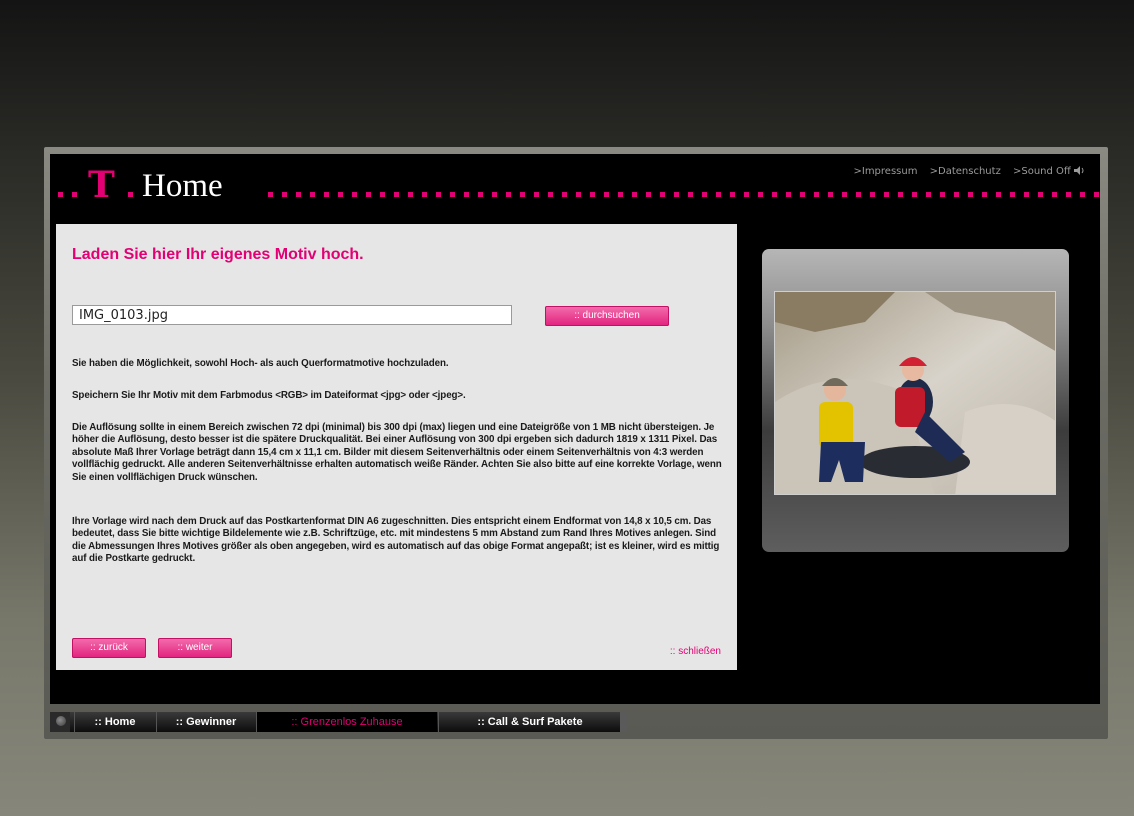 The image size is (1134, 816). Describe the element at coordinates (292, 315) in the screenshot. I see `file-path-input` at that location.